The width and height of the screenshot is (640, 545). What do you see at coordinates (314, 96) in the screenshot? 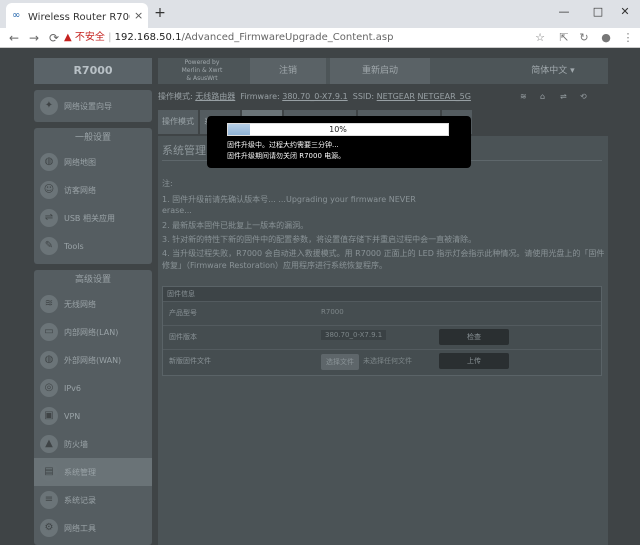
I see `firmware-value: 380.70_0-X7.9.1` at bounding box center [314, 96].